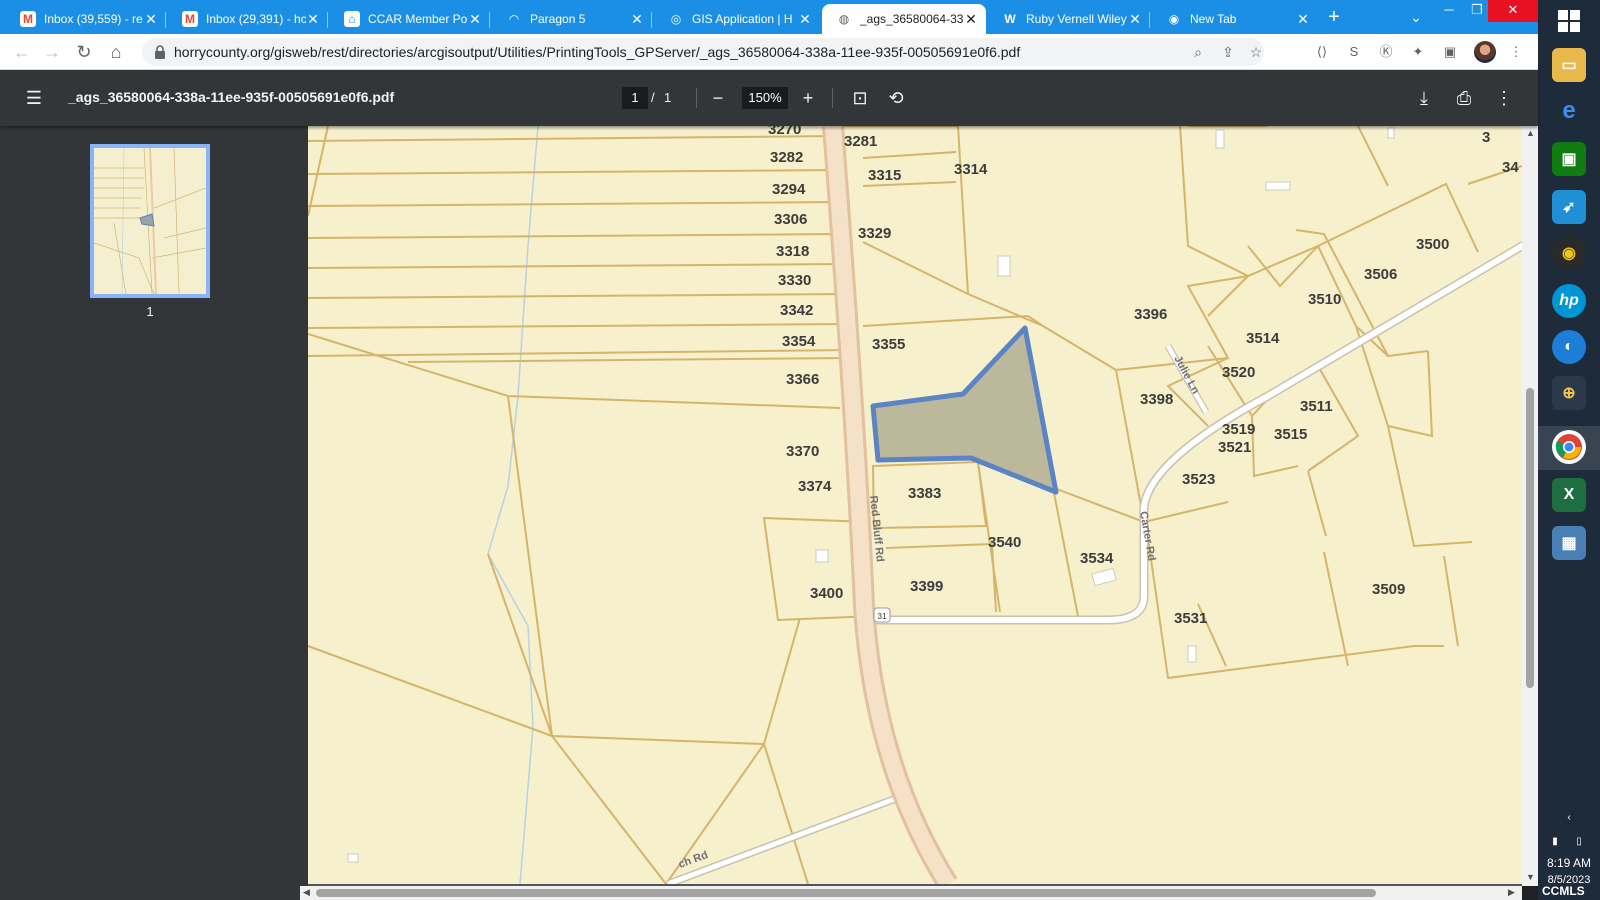  What do you see at coordinates (635, 98) in the screenshot?
I see `page-number-input: 1` at bounding box center [635, 98].